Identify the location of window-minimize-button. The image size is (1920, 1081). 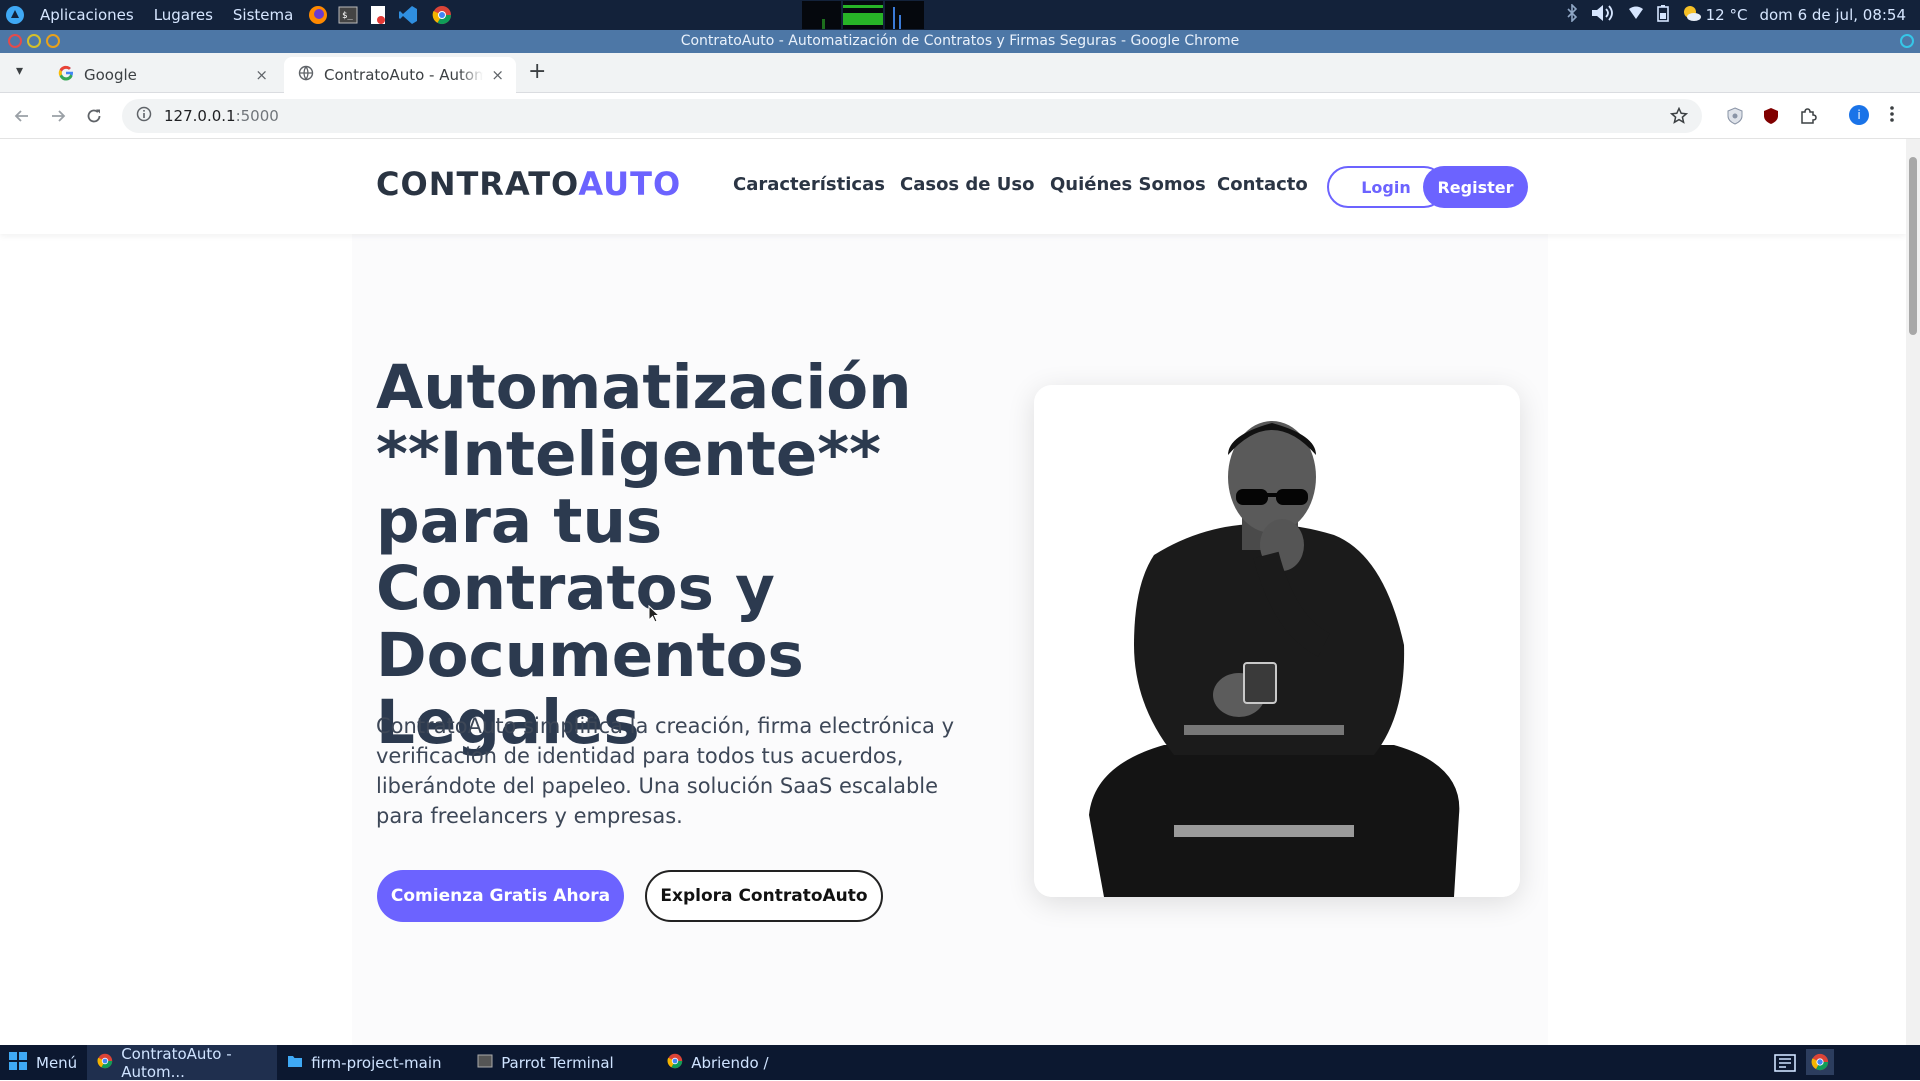
(34, 41).